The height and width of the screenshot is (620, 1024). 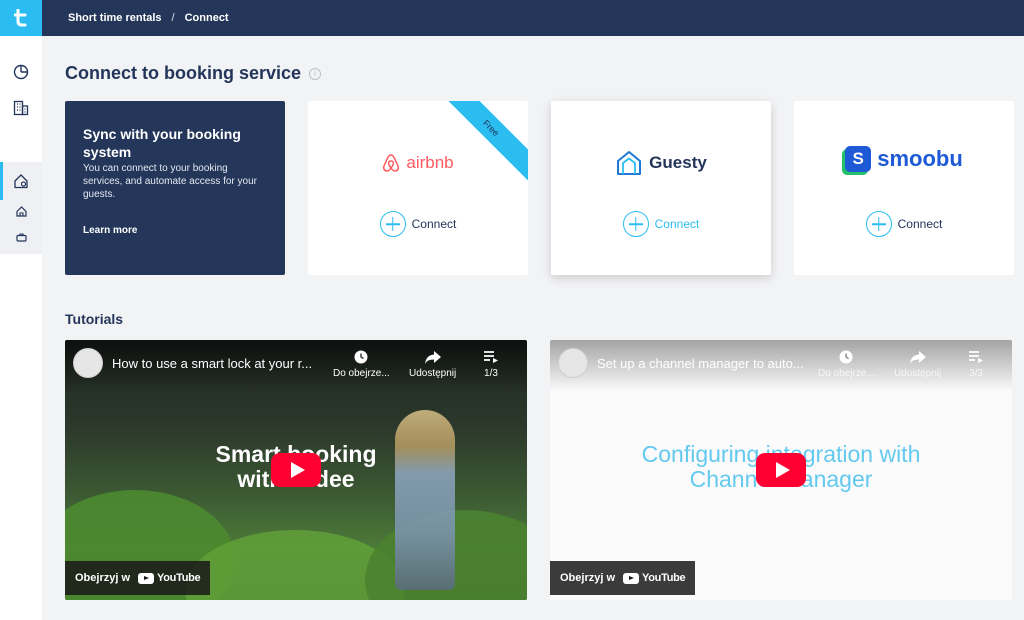 What do you see at coordinates (162, 143) in the screenshot?
I see `sync-card-title: Sync with your booking system` at bounding box center [162, 143].